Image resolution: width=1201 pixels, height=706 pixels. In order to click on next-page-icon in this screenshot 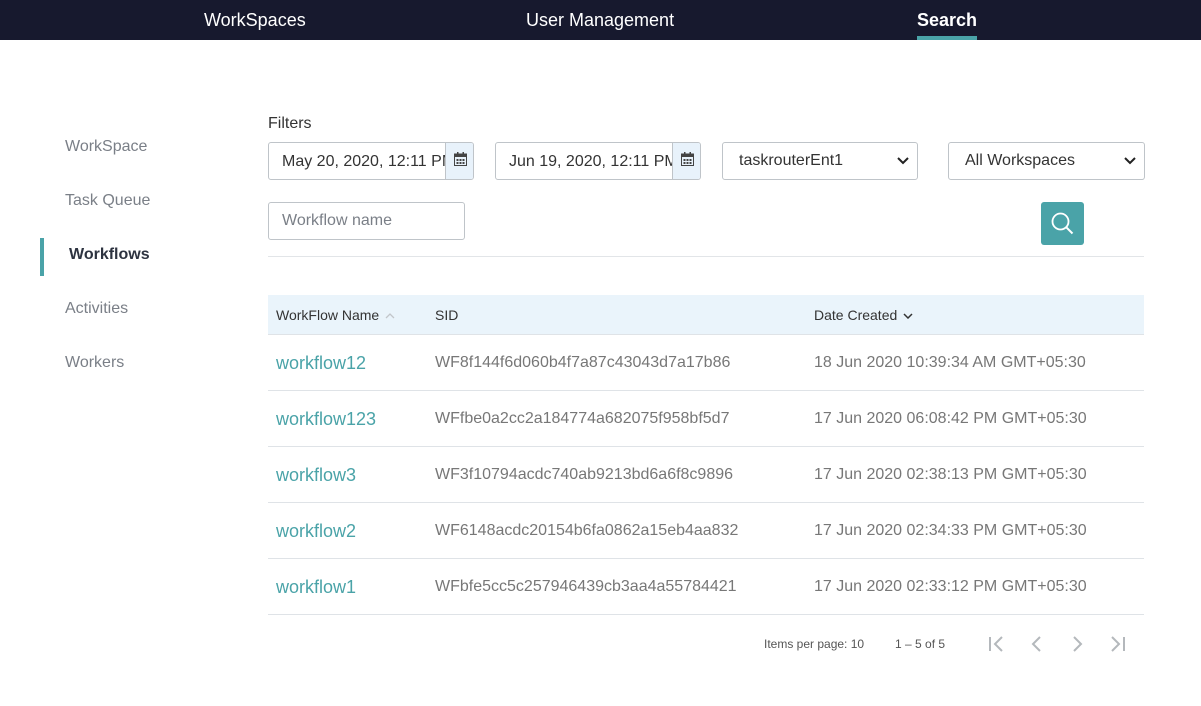, I will do `click(1078, 644)`.